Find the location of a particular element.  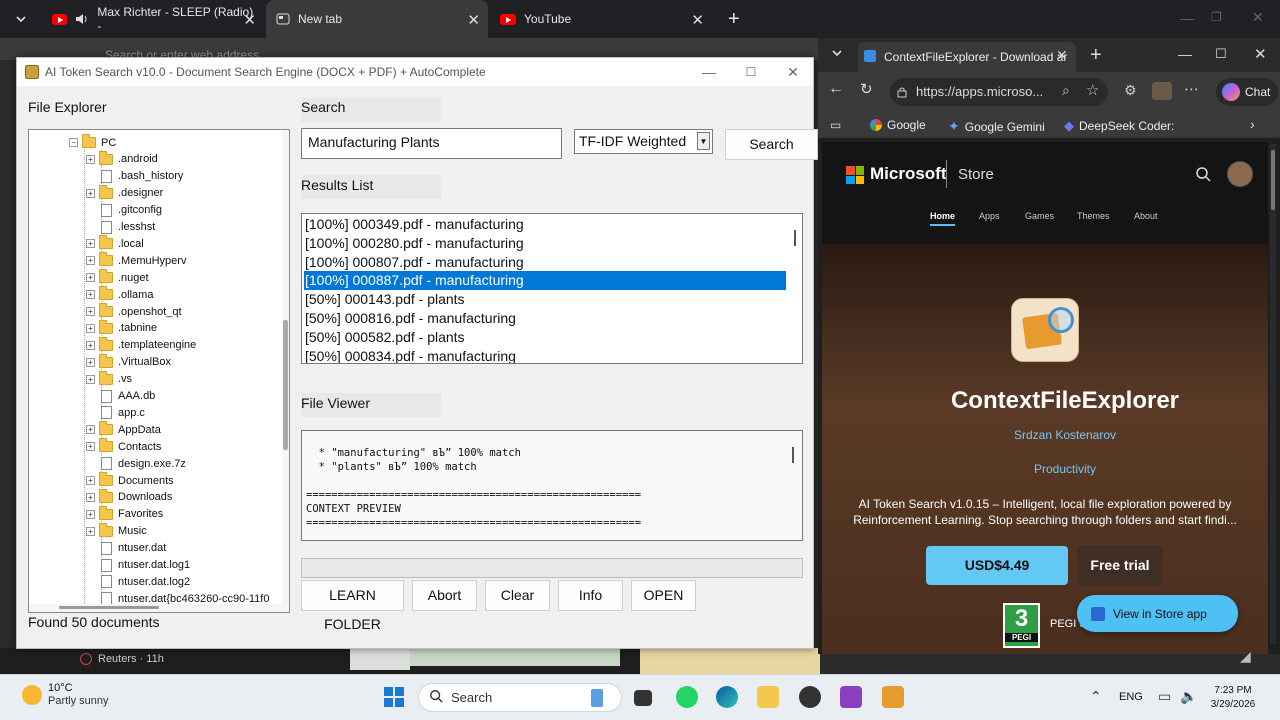

result-item: [100%] 000349.pdf - manufacturing is located at coordinates (545, 224).